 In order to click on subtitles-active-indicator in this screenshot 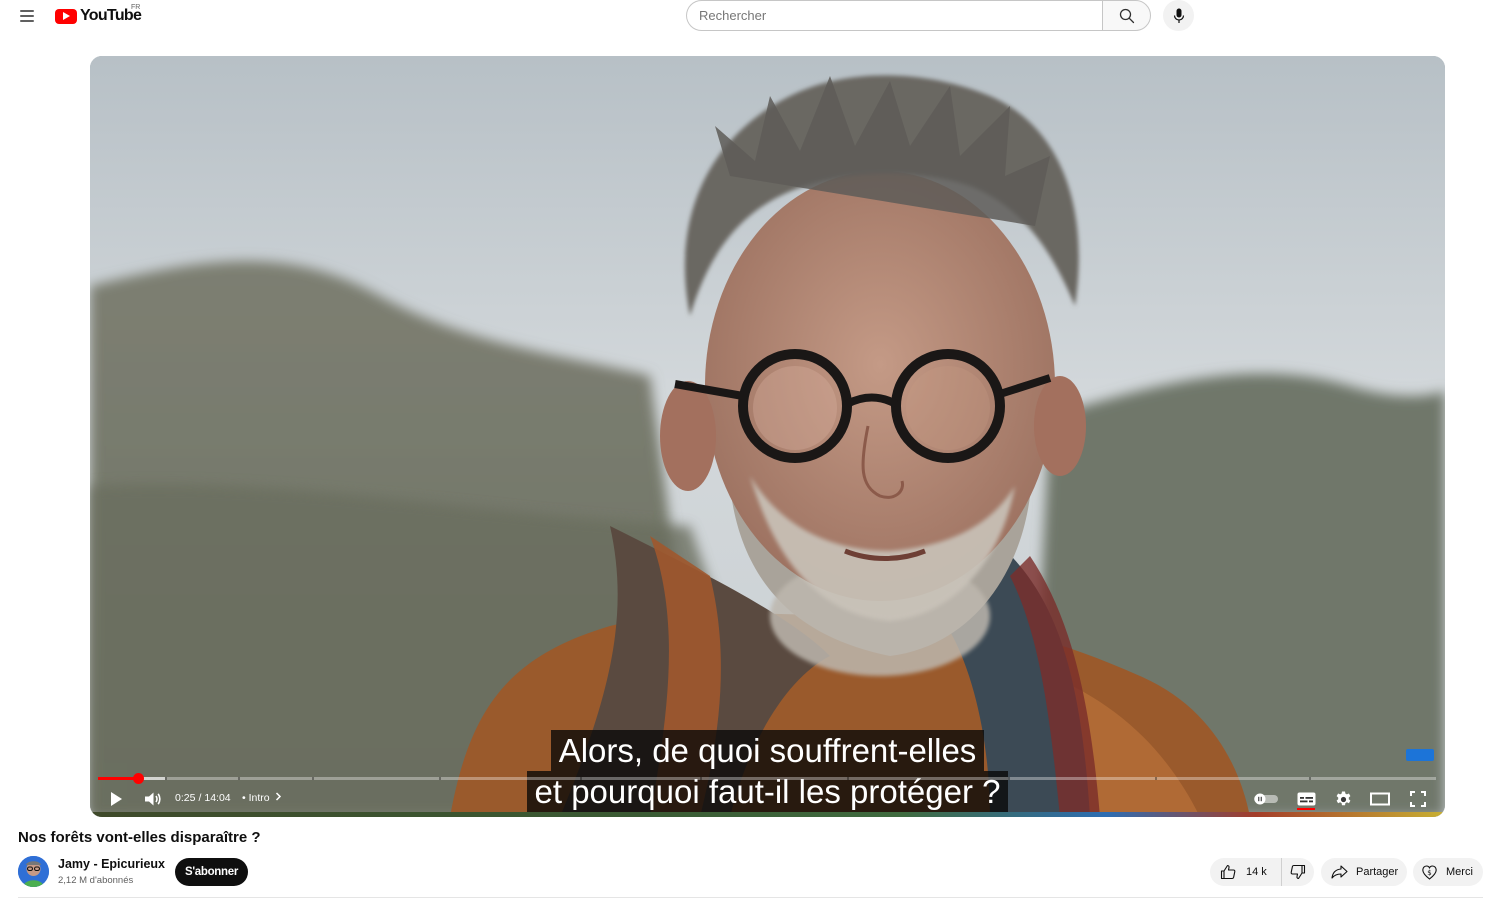, I will do `click(1306, 809)`.